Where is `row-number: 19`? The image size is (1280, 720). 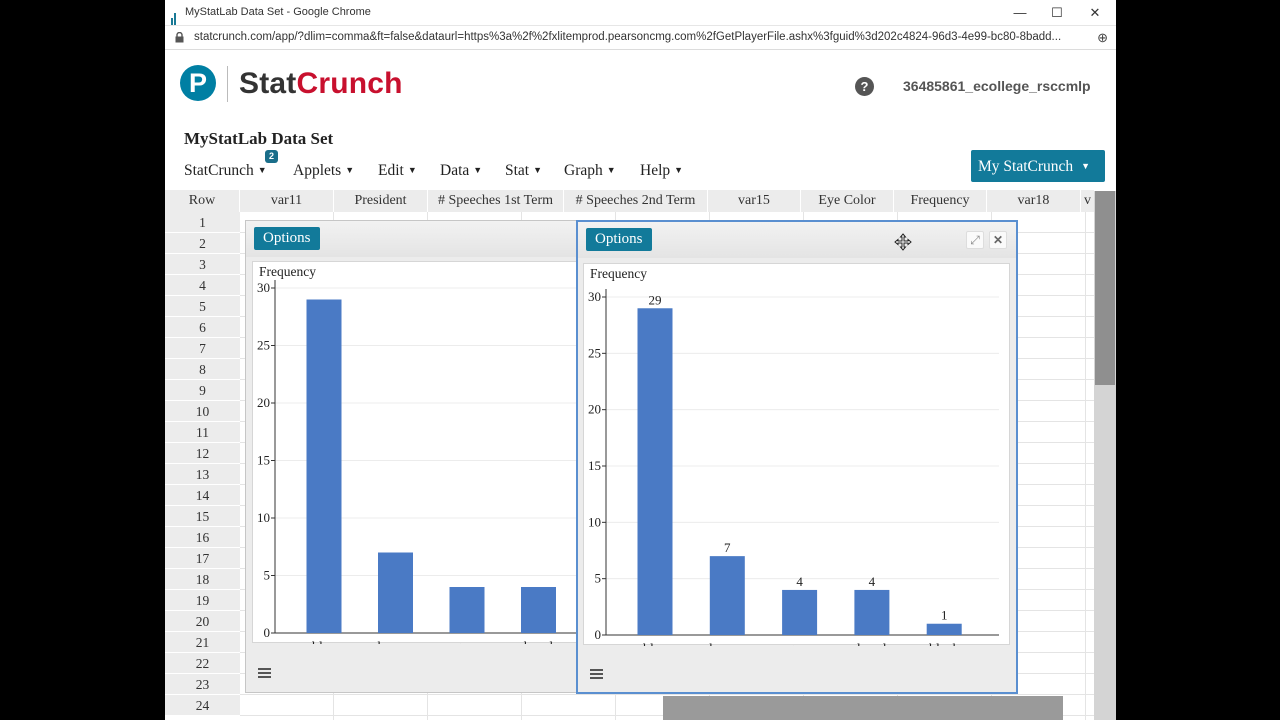
row-number: 19 is located at coordinates (202, 600).